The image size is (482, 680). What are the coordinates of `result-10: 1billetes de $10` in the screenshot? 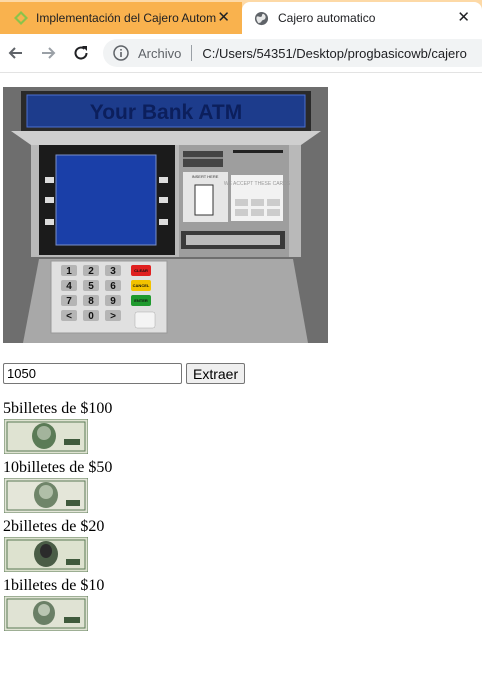 It's located at (54, 585).